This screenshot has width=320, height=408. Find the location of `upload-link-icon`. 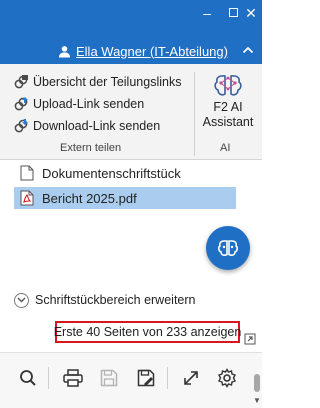

upload-link-icon is located at coordinates (21, 104).